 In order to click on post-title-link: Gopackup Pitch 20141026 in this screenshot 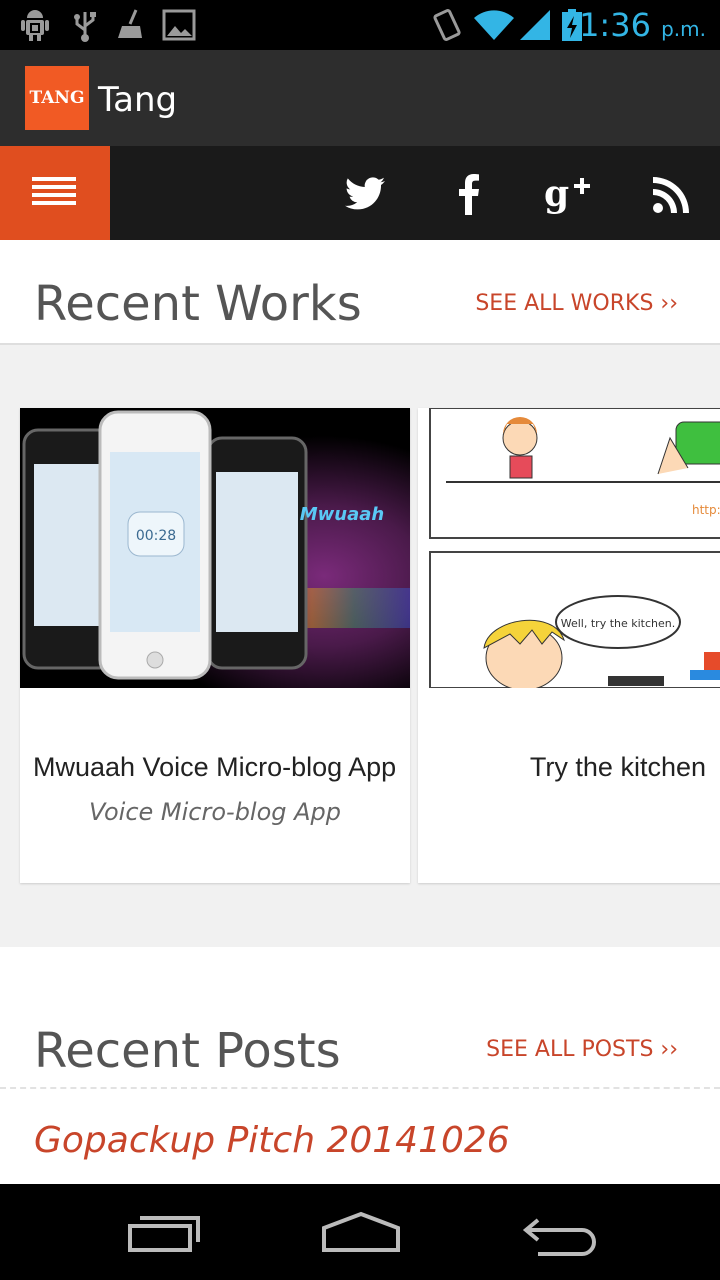, I will do `click(272, 1140)`.